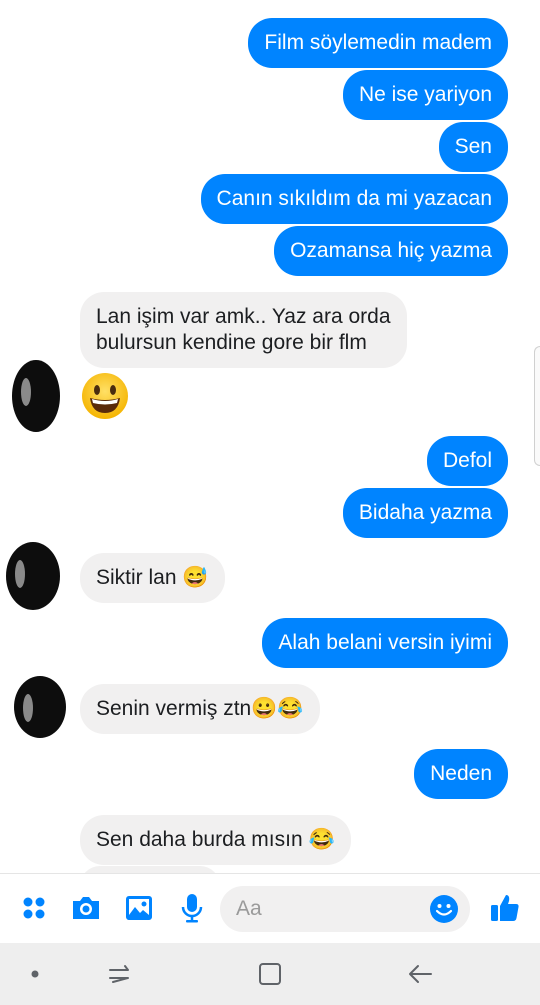 The height and width of the screenshot is (1005, 540). What do you see at coordinates (86, 908) in the screenshot?
I see `camera-icon` at bounding box center [86, 908].